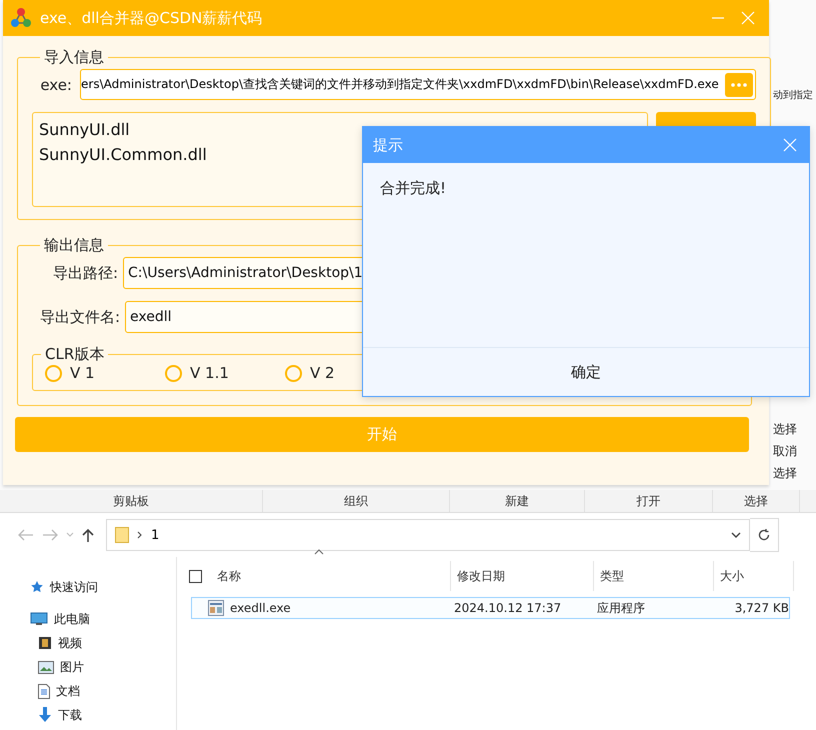 This screenshot has height=730, width=816. Describe the element at coordinates (88, 535) in the screenshot. I see `up-arrow-icon` at that location.